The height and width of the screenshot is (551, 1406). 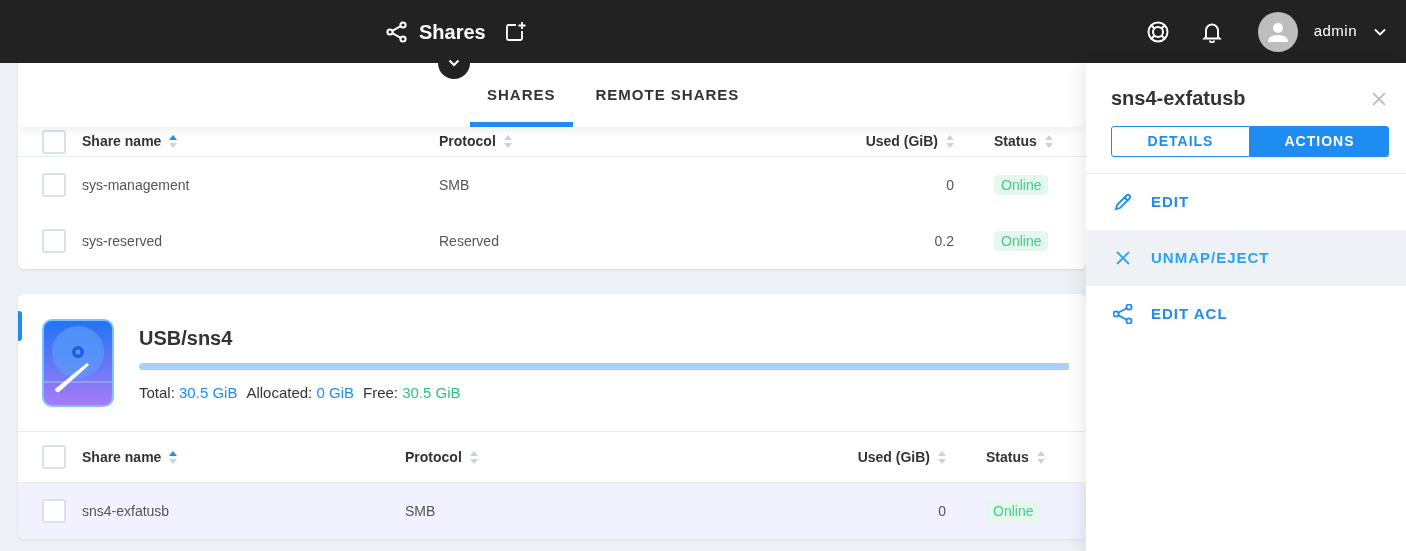 I want to click on table-cell-text: sys-management, so click(x=136, y=185).